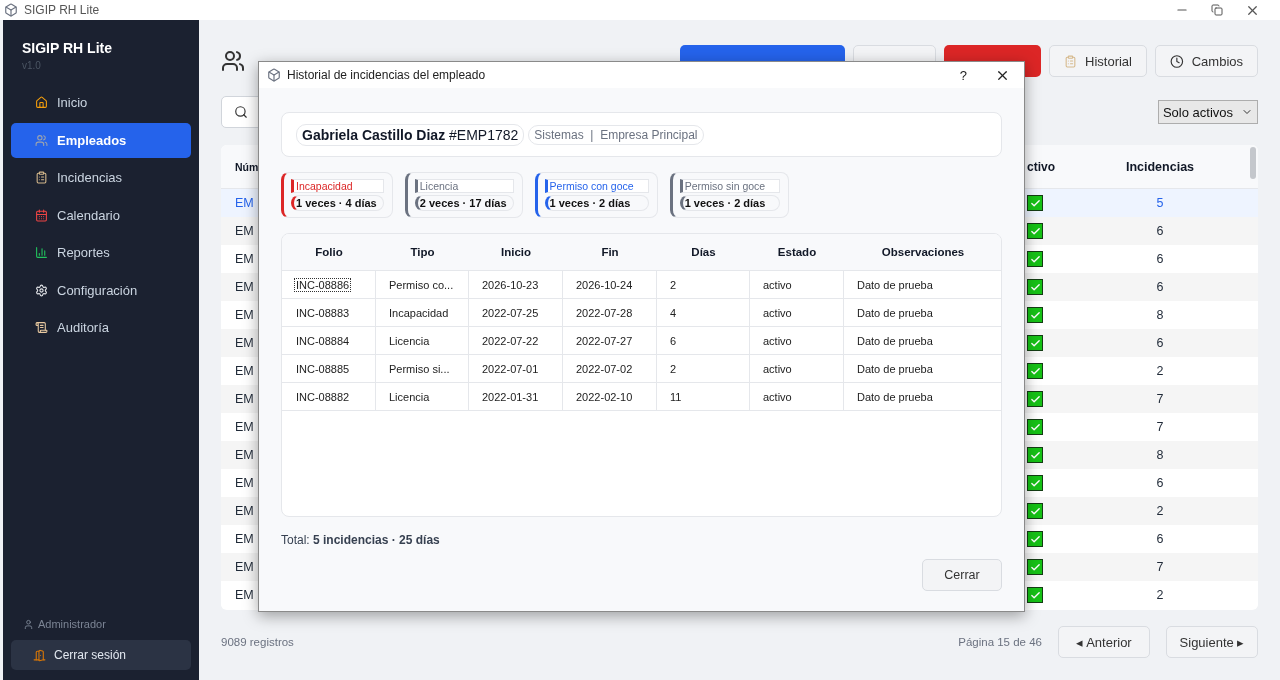 The image size is (1280, 680). I want to click on table-cell: INC-08884, so click(329, 340).